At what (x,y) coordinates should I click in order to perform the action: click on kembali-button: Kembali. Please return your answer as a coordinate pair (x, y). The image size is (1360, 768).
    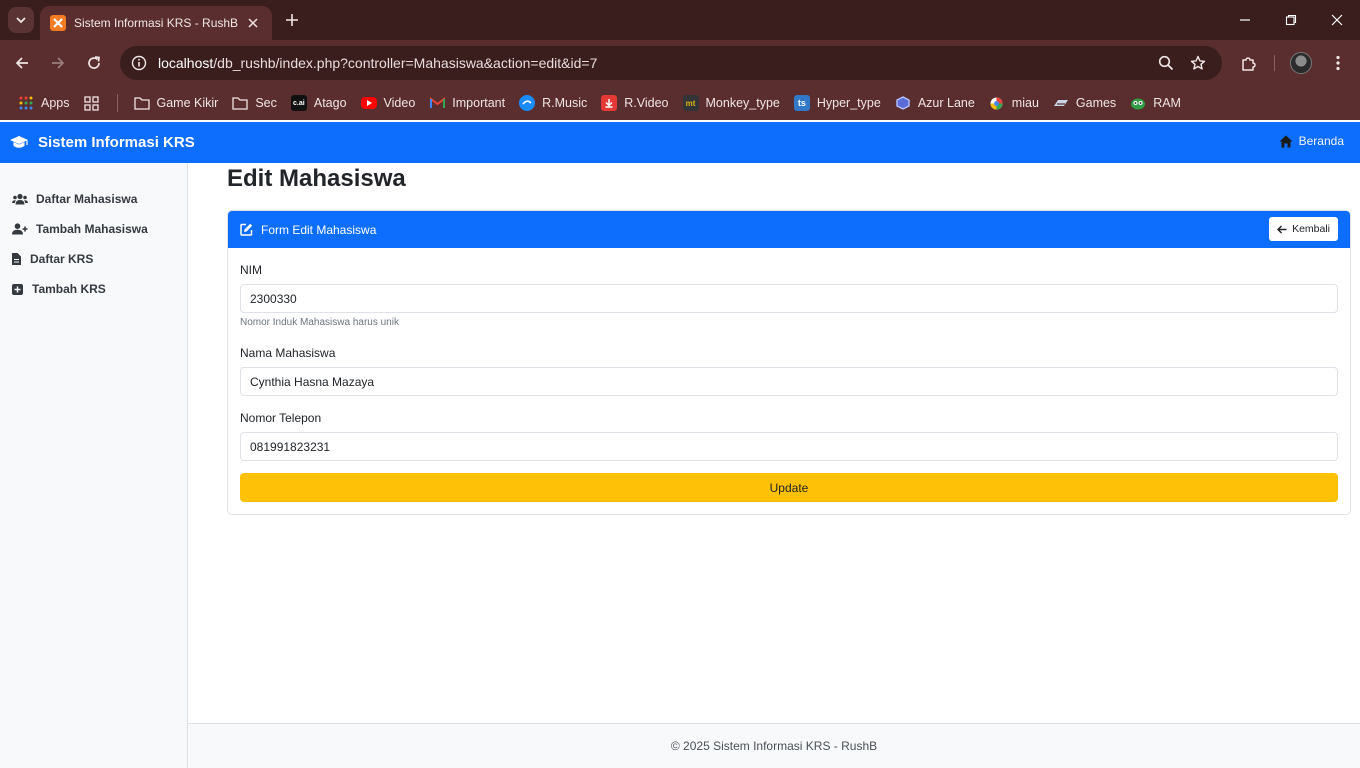
    Looking at the image, I should click on (1303, 229).